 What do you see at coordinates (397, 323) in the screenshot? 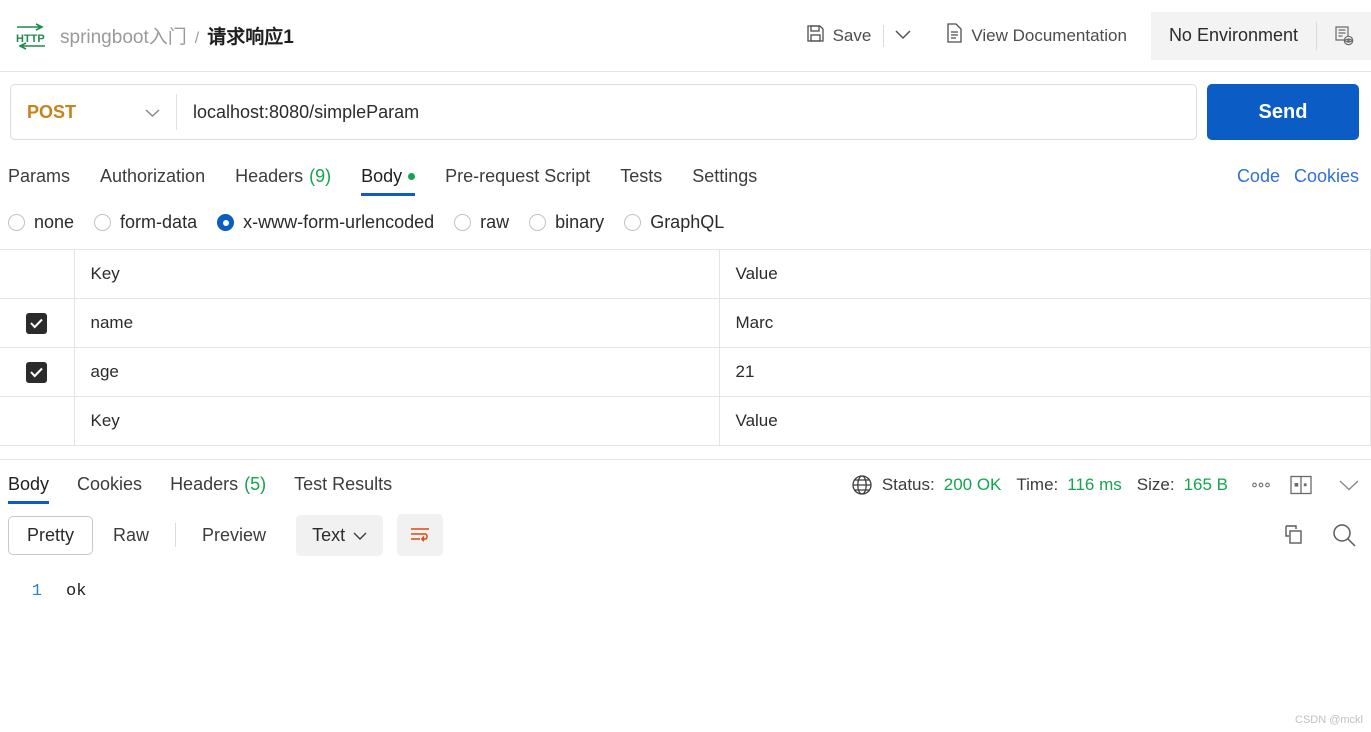
I see `row-key: name` at bounding box center [397, 323].